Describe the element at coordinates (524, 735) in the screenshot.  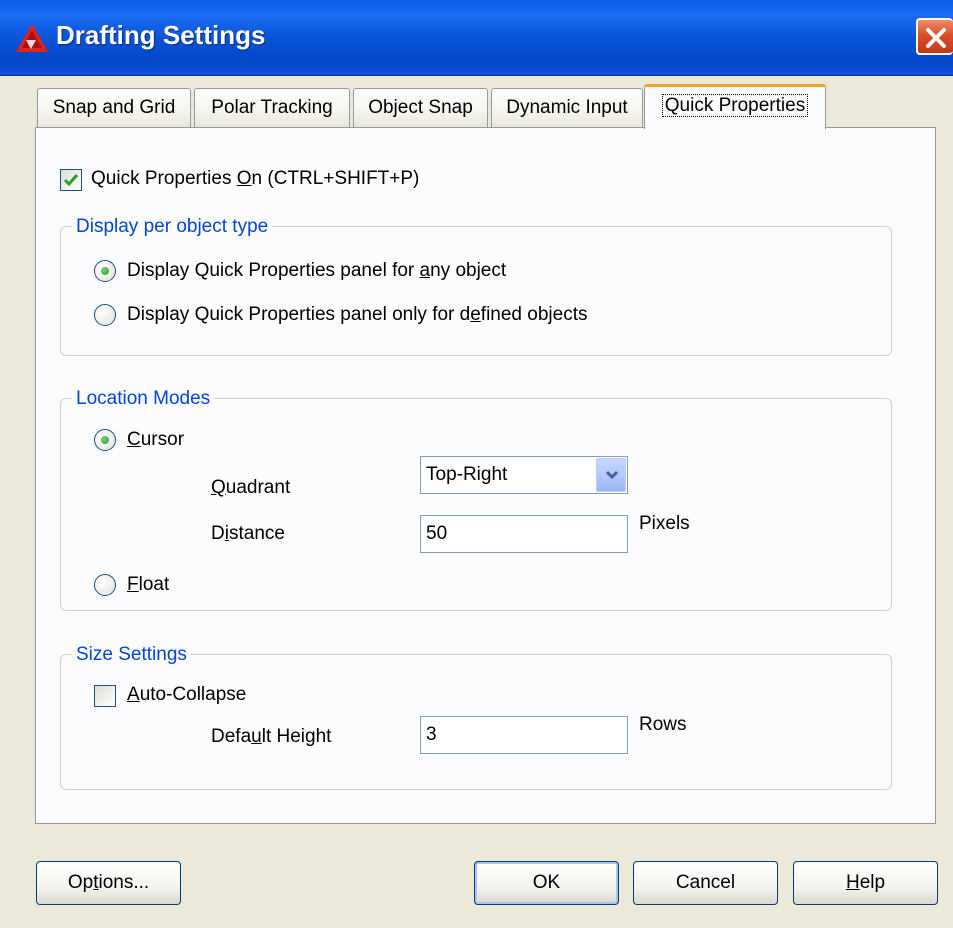
I see `default-height-input` at that location.